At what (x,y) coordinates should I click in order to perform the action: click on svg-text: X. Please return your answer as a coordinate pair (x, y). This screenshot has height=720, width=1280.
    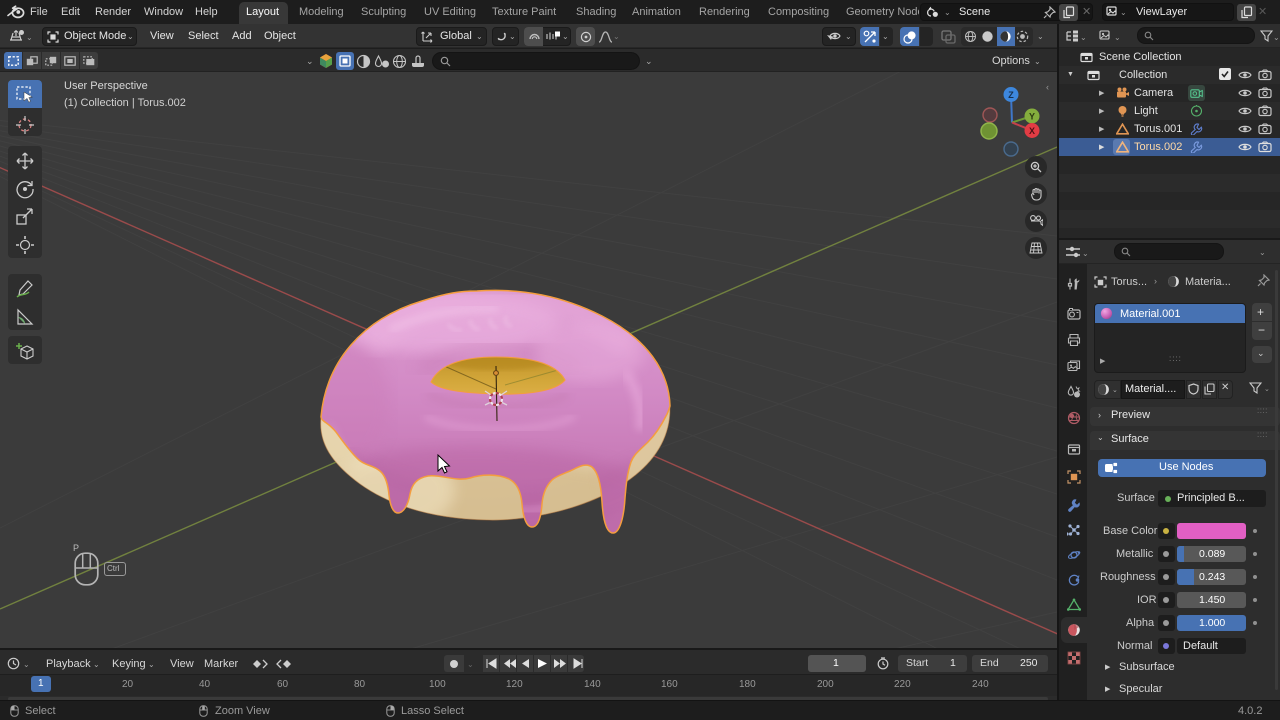
    Looking at the image, I should click on (1032, 131).